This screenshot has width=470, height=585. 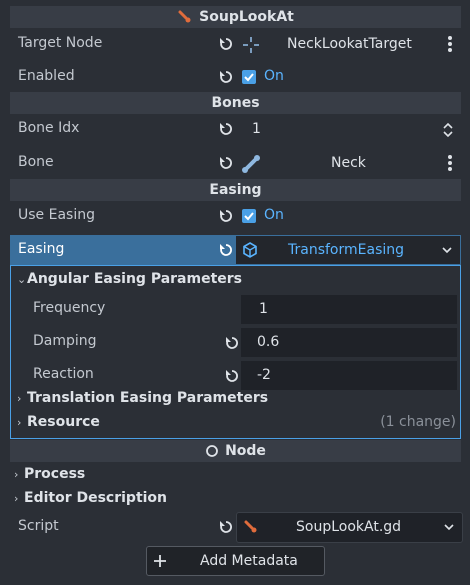 I want to click on node-header-label: Node, so click(x=245, y=451).